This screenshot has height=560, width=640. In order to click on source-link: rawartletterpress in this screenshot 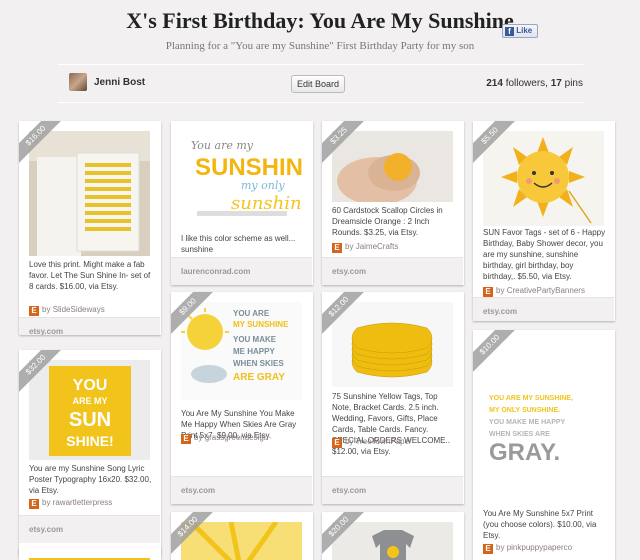, I will do `click(83, 502)`.